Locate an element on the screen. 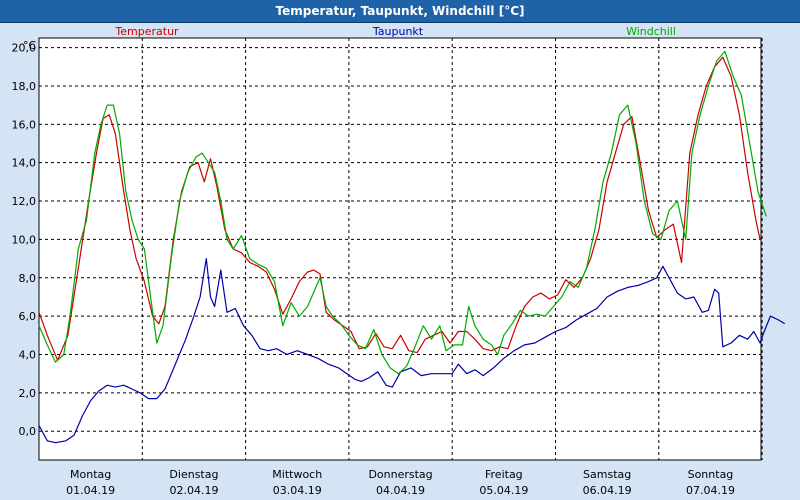 The width and height of the screenshot is (800, 500). legend-temperatur: Temperatur is located at coordinates (146, 31).